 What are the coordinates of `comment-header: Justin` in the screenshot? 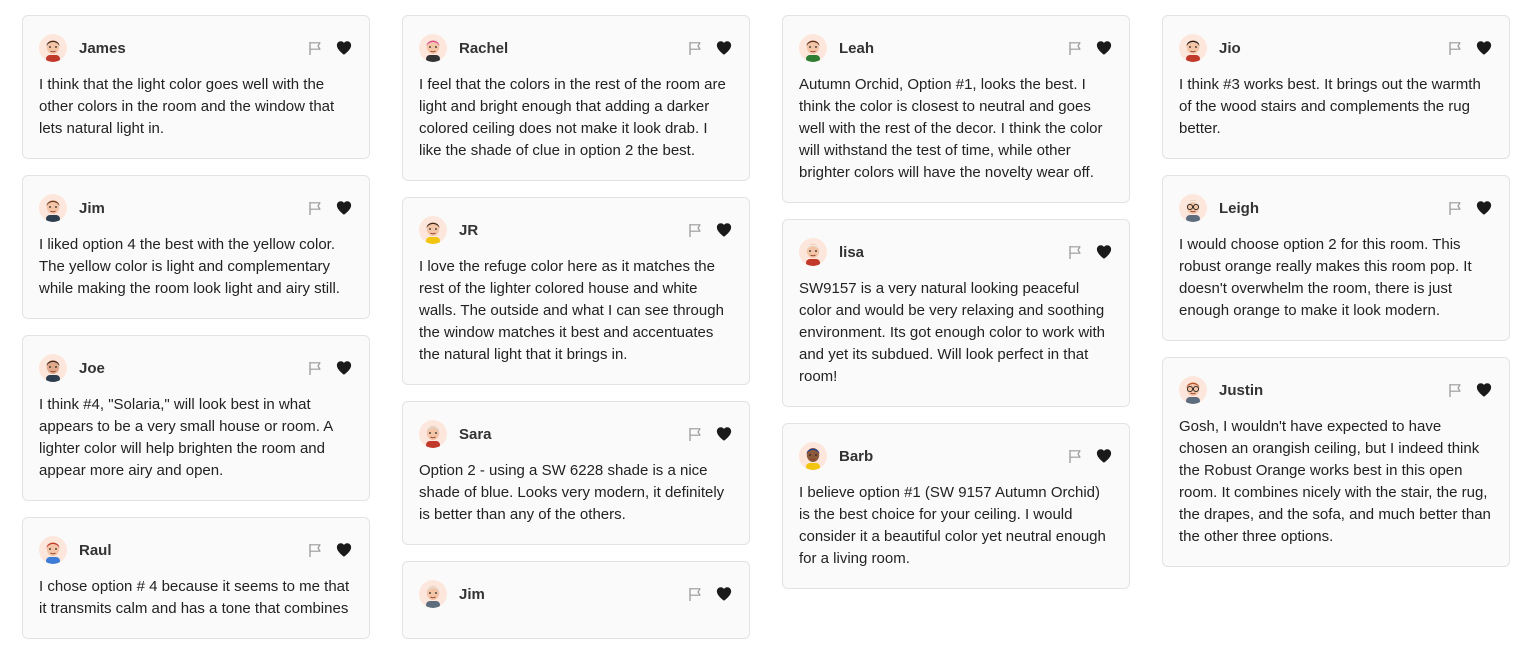 It's located at (1336, 390).